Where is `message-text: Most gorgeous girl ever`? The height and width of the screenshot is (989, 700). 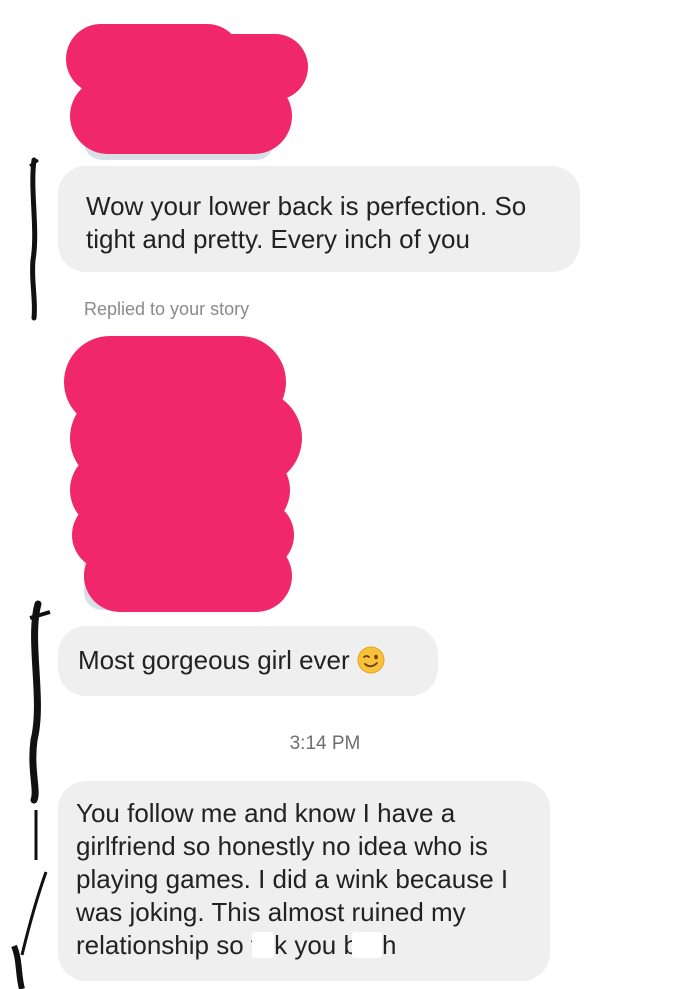
message-text: Most gorgeous girl ever is located at coordinates (214, 660).